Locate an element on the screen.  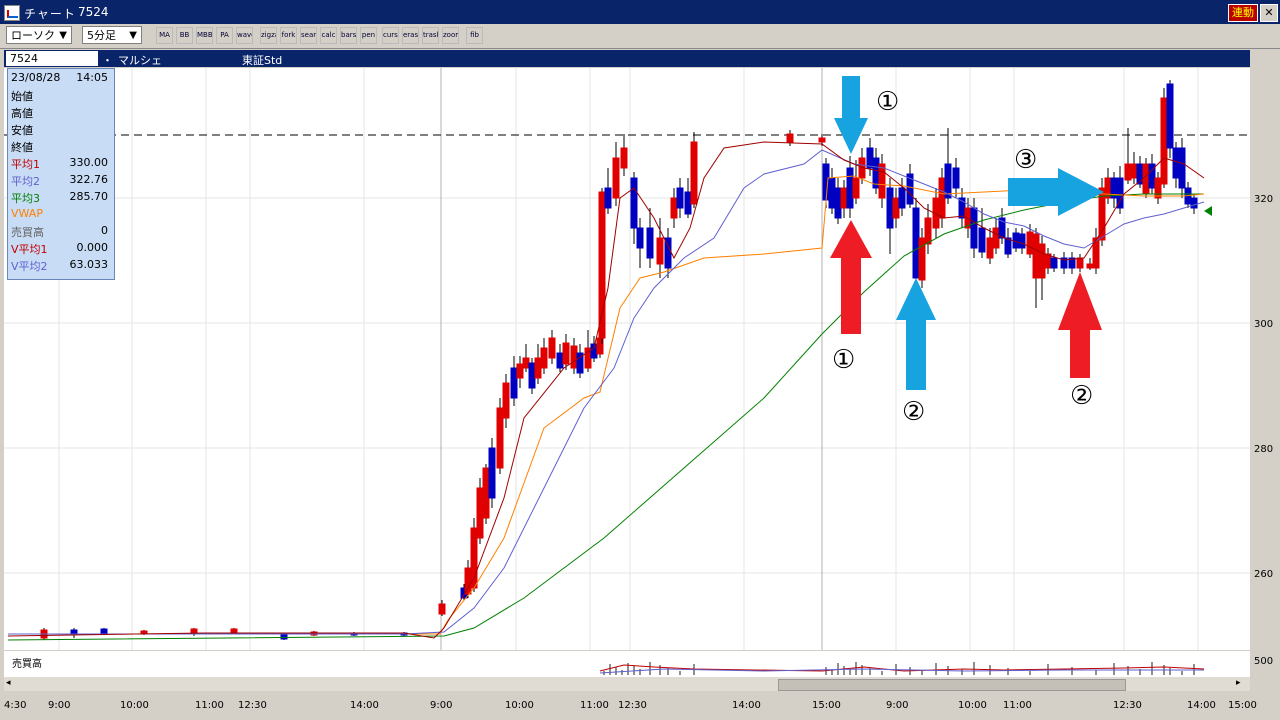
volume-pane: 売買高 is located at coordinates (627, 664).